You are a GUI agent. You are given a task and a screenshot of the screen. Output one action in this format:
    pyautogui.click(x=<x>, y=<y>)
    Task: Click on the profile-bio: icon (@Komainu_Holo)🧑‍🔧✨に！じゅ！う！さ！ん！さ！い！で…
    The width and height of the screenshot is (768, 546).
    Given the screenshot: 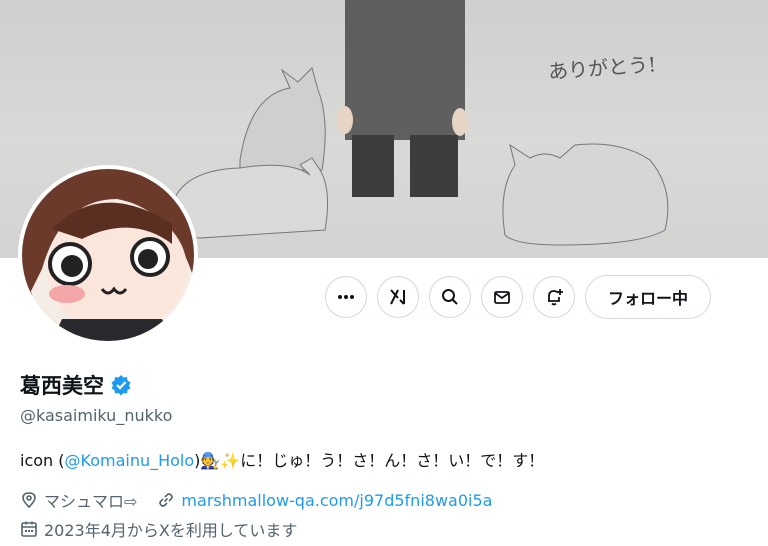 What is the action you would take?
    pyautogui.click(x=282, y=459)
    